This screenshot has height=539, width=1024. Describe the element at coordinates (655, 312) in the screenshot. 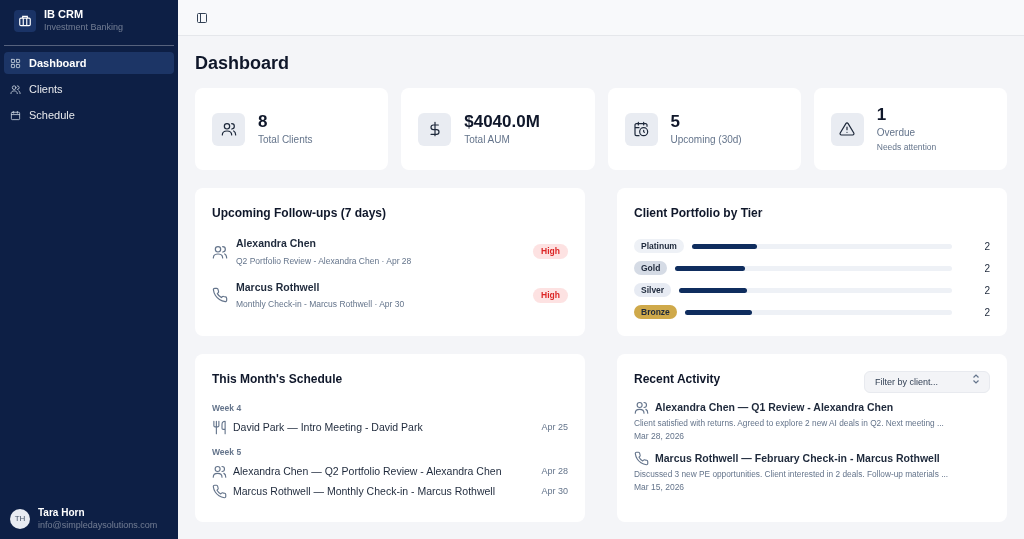

I see `tier-badge: Bronze` at that location.